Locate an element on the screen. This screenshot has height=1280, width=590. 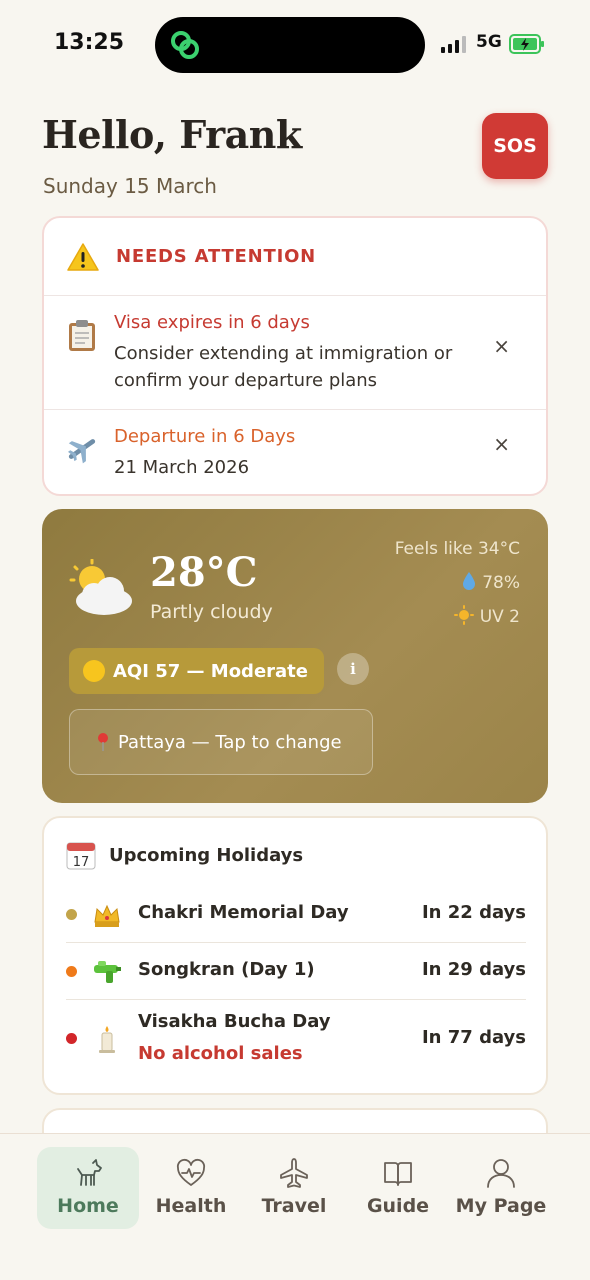
svg-text: 17 is located at coordinates (81, 862).